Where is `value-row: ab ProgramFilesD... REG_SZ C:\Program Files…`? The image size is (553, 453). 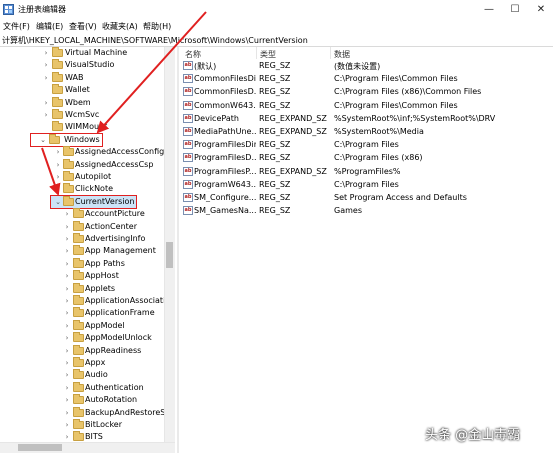
value-row: ab ProgramFilesD... REG_SZ C:\Program Files… is located at coordinates (366, 157).